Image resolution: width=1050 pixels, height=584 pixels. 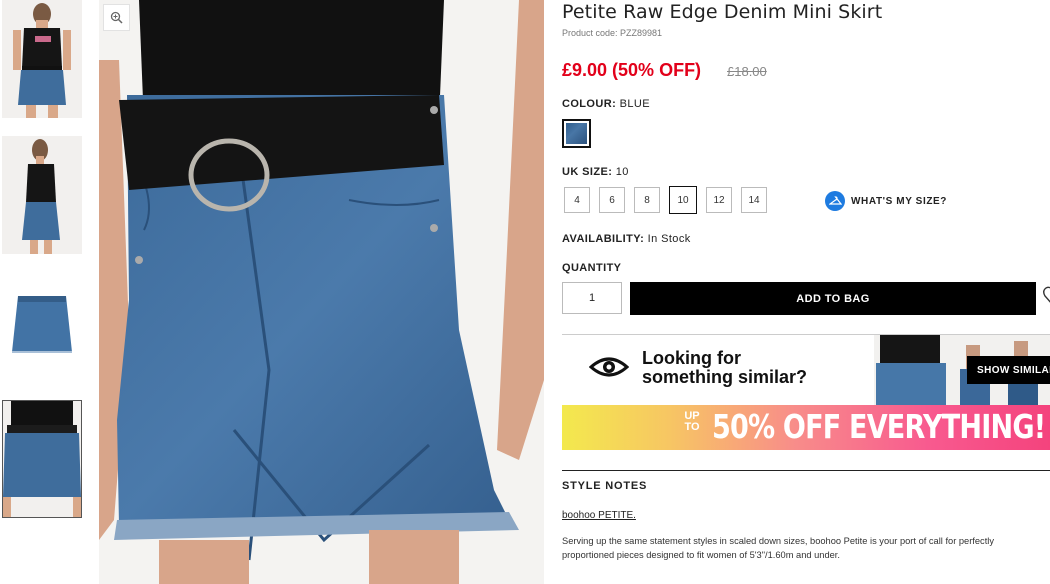 I want to click on product-code: Product code: PZZ89981, so click(x=612, y=33).